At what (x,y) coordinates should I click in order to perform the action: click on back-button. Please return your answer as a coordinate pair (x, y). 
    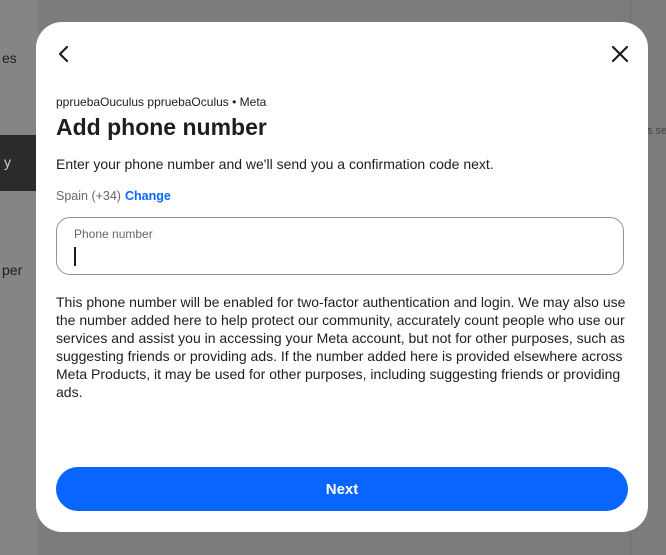
    Looking at the image, I should click on (64, 54).